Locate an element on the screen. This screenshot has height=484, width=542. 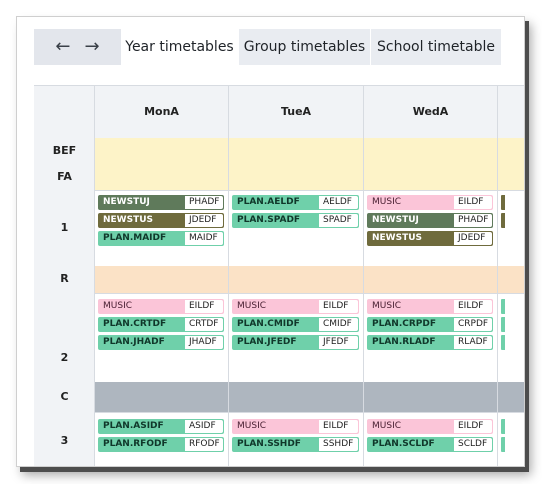
day-header-wed: WedA is located at coordinates (431, 112).